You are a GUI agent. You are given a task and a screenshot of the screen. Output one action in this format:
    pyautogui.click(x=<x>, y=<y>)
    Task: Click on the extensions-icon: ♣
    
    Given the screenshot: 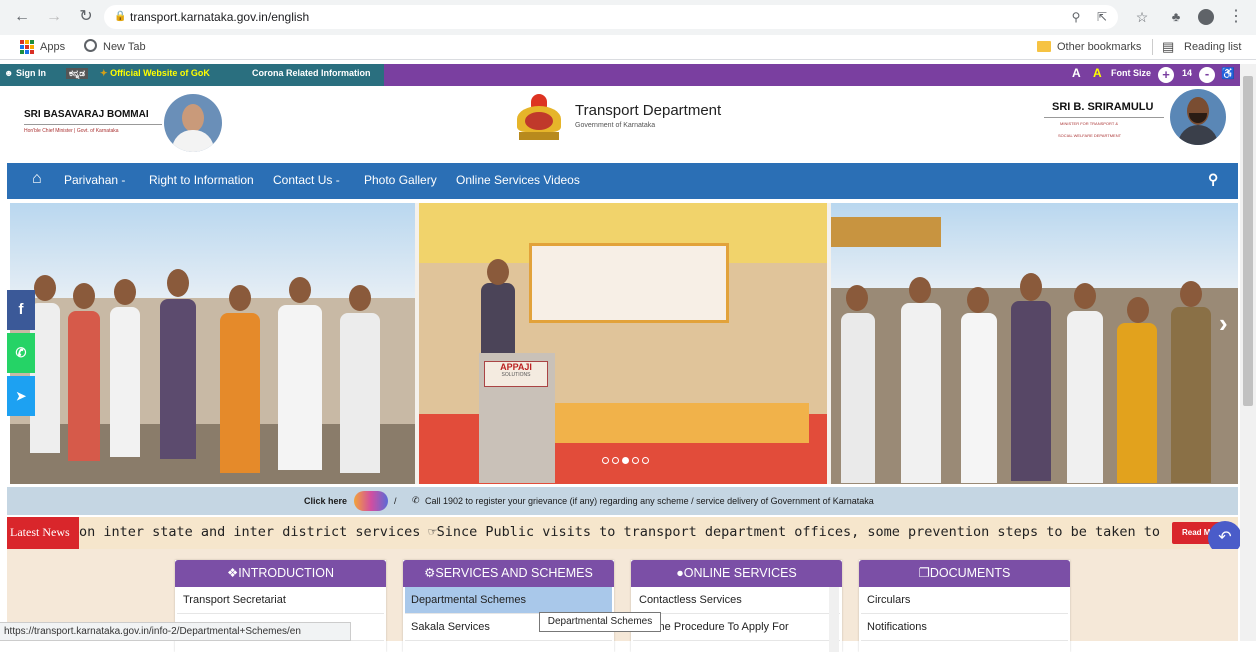 What is the action you would take?
    pyautogui.click(x=1176, y=17)
    